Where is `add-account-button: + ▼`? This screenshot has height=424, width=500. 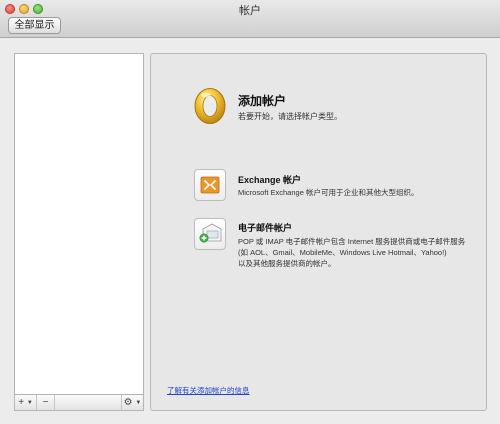 add-account-button: + ▼ is located at coordinates (26, 402).